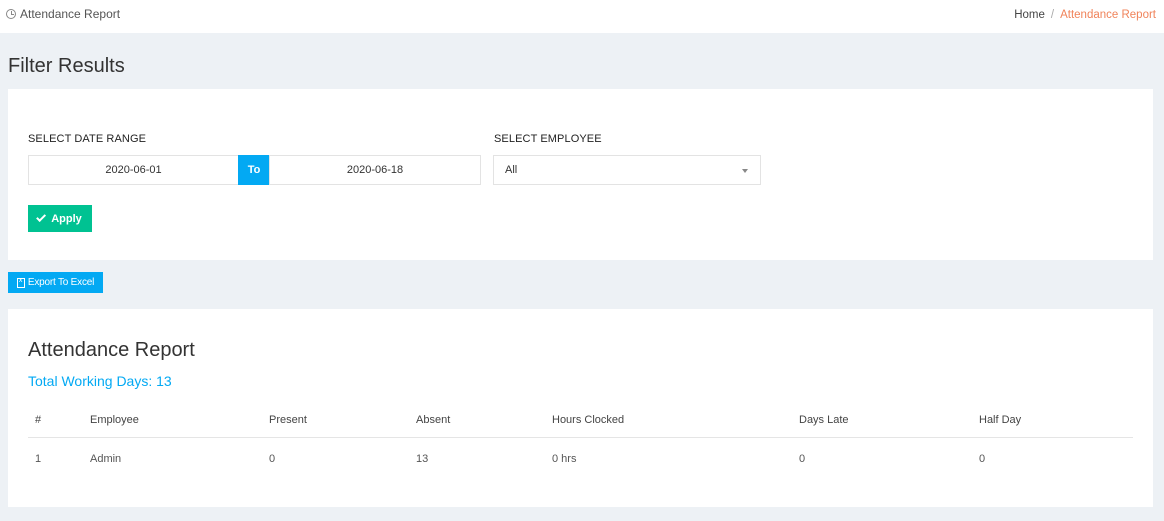 The height and width of the screenshot is (521, 1164). What do you see at coordinates (114, 419) in the screenshot?
I see `column-header-employee: Employee` at bounding box center [114, 419].